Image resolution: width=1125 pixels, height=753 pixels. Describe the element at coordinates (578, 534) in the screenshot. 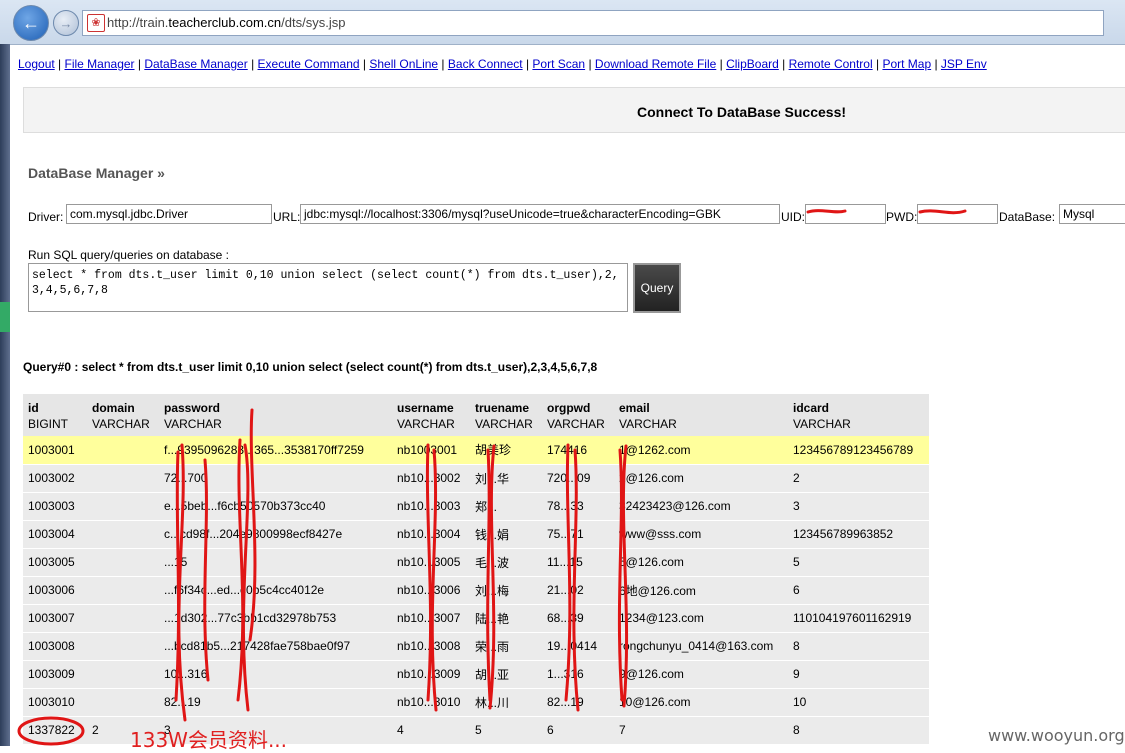

I see `cell-orgpwd: 75...71` at that location.